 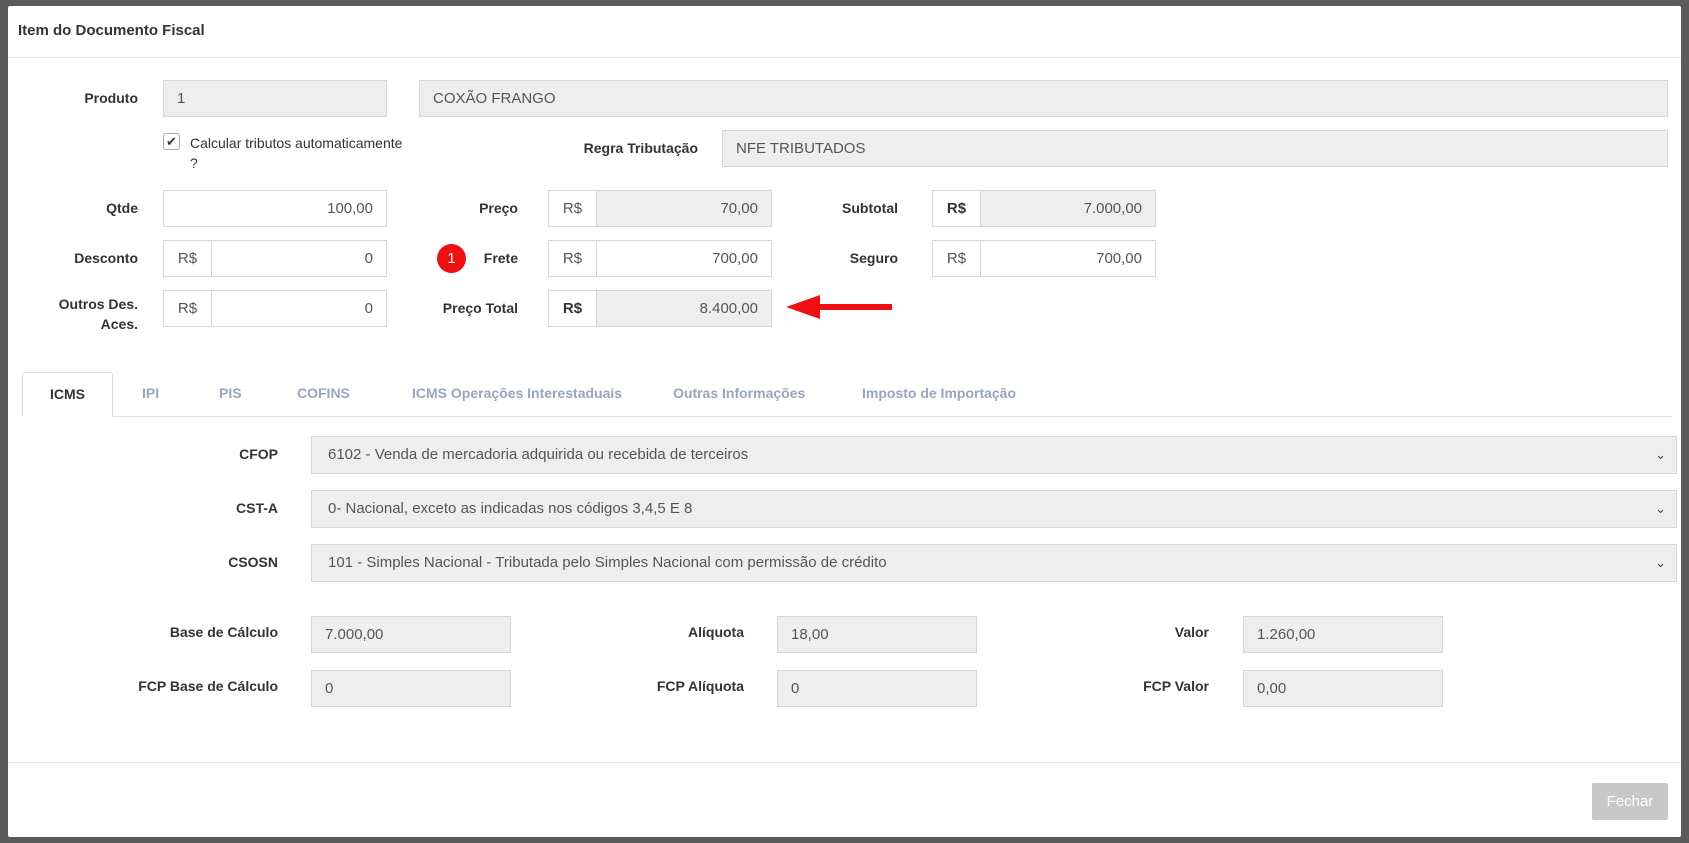 What do you see at coordinates (106, 258) in the screenshot?
I see `desconto-label: Desconto` at bounding box center [106, 258].